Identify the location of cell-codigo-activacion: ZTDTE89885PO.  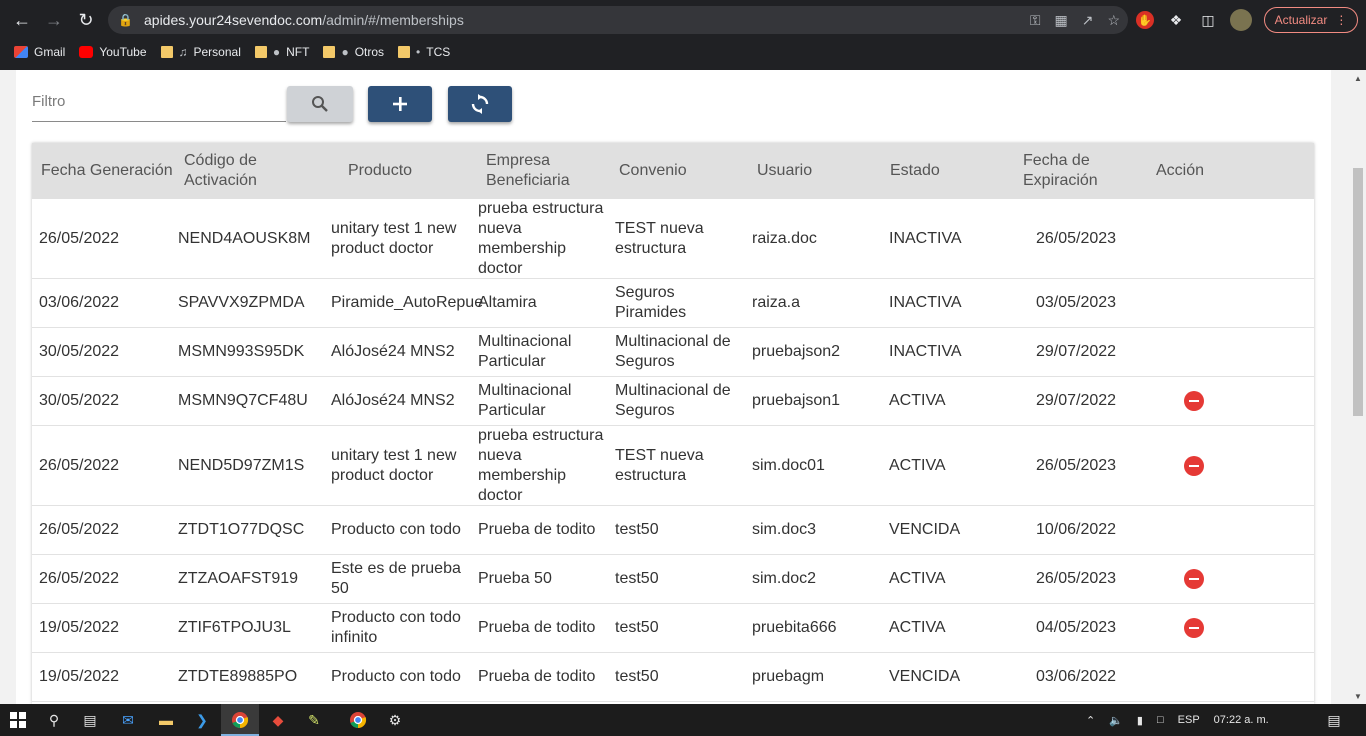
(238, 676).